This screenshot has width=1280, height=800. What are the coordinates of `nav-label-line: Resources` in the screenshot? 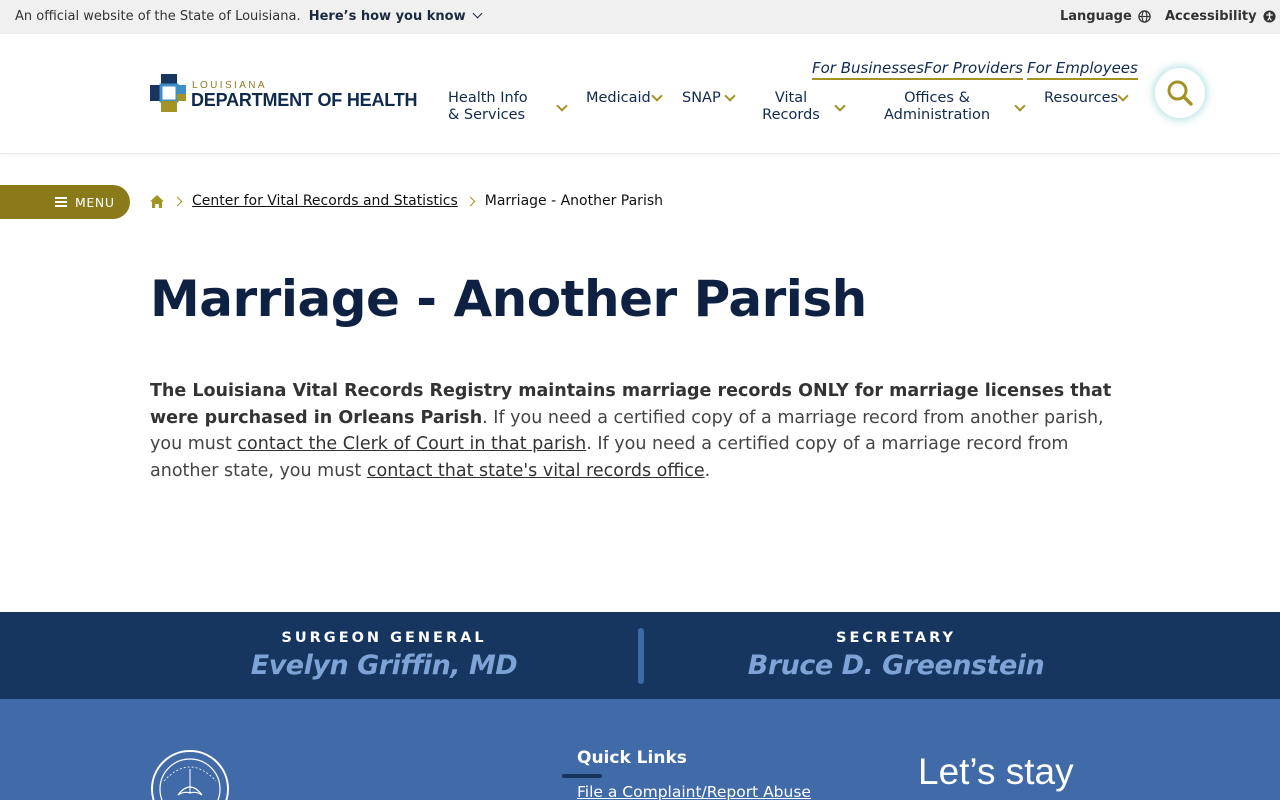 It's located at (1081, 98).